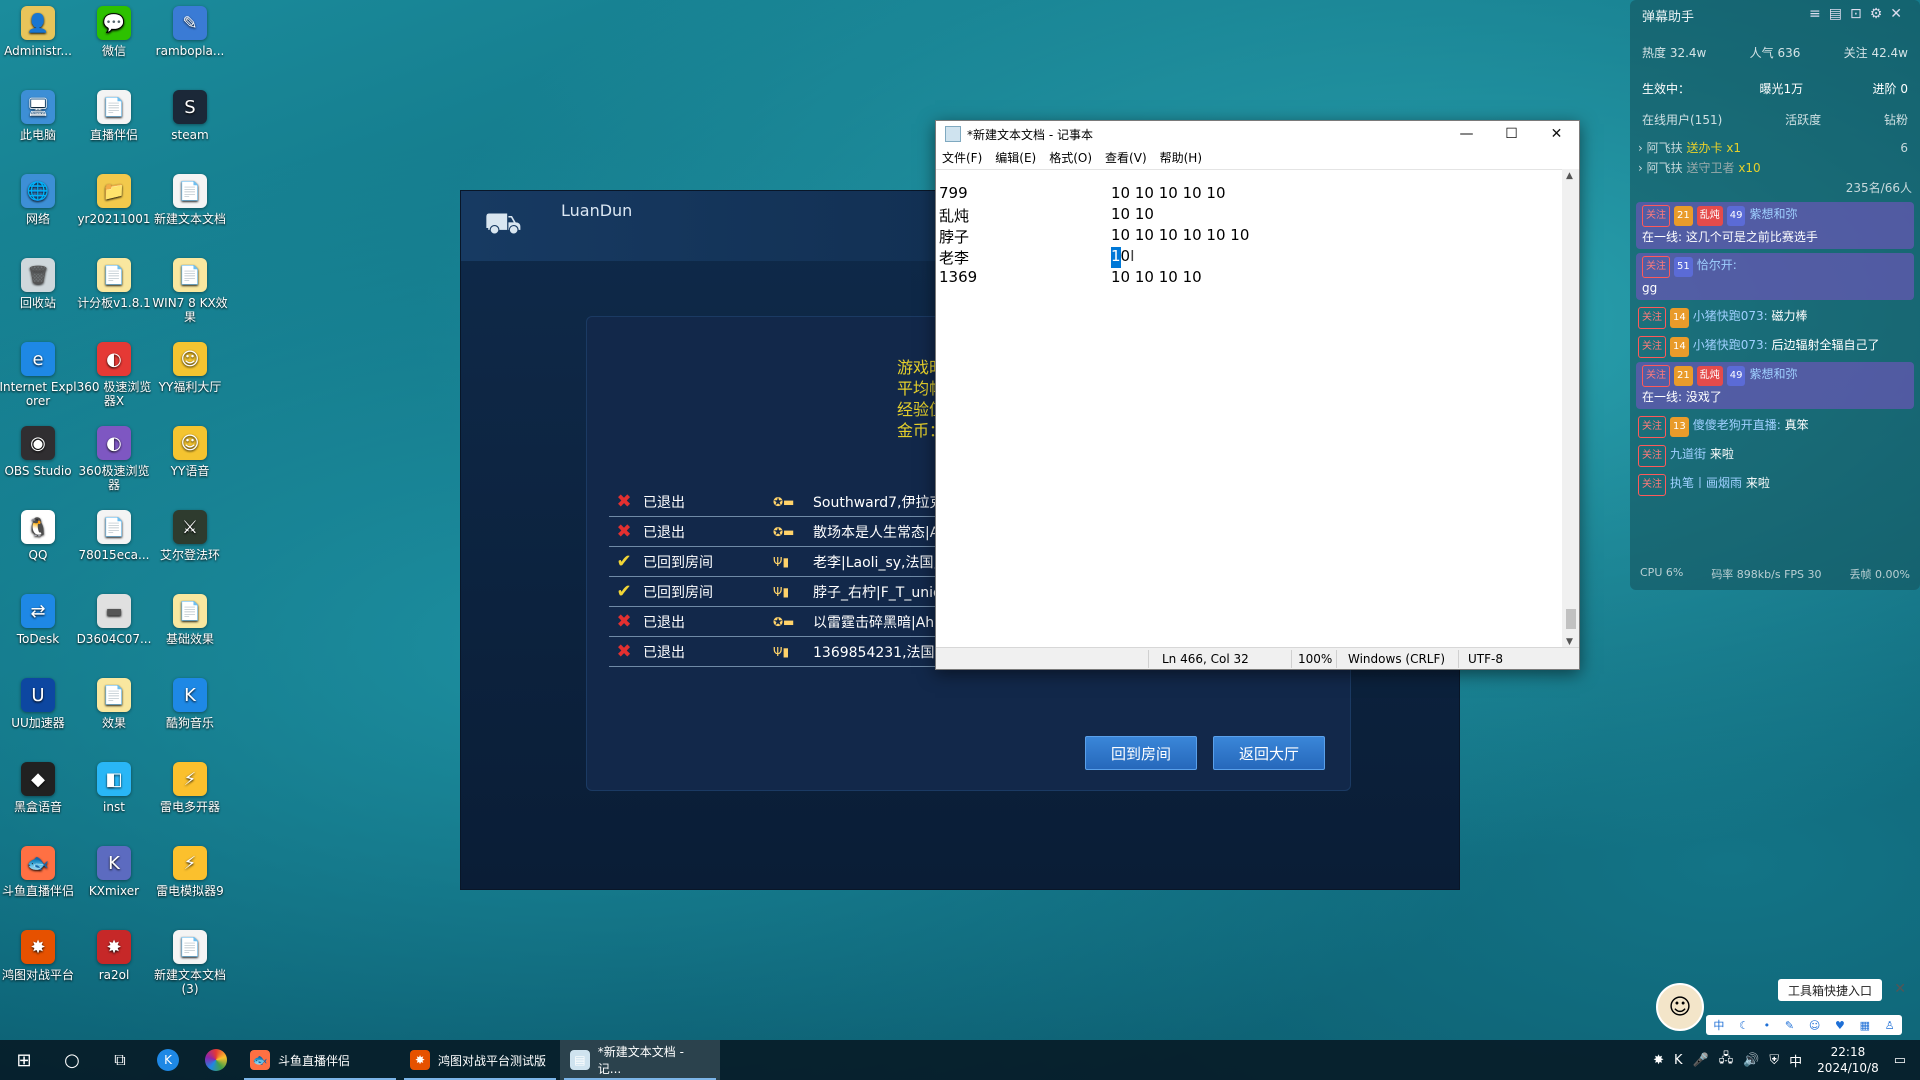 This screenshot has width=1920, height=1080. Describe the element at coordinates (114, 200) in the screenshot. I see `desktop-icon: 📁 yr20211001` at that location.